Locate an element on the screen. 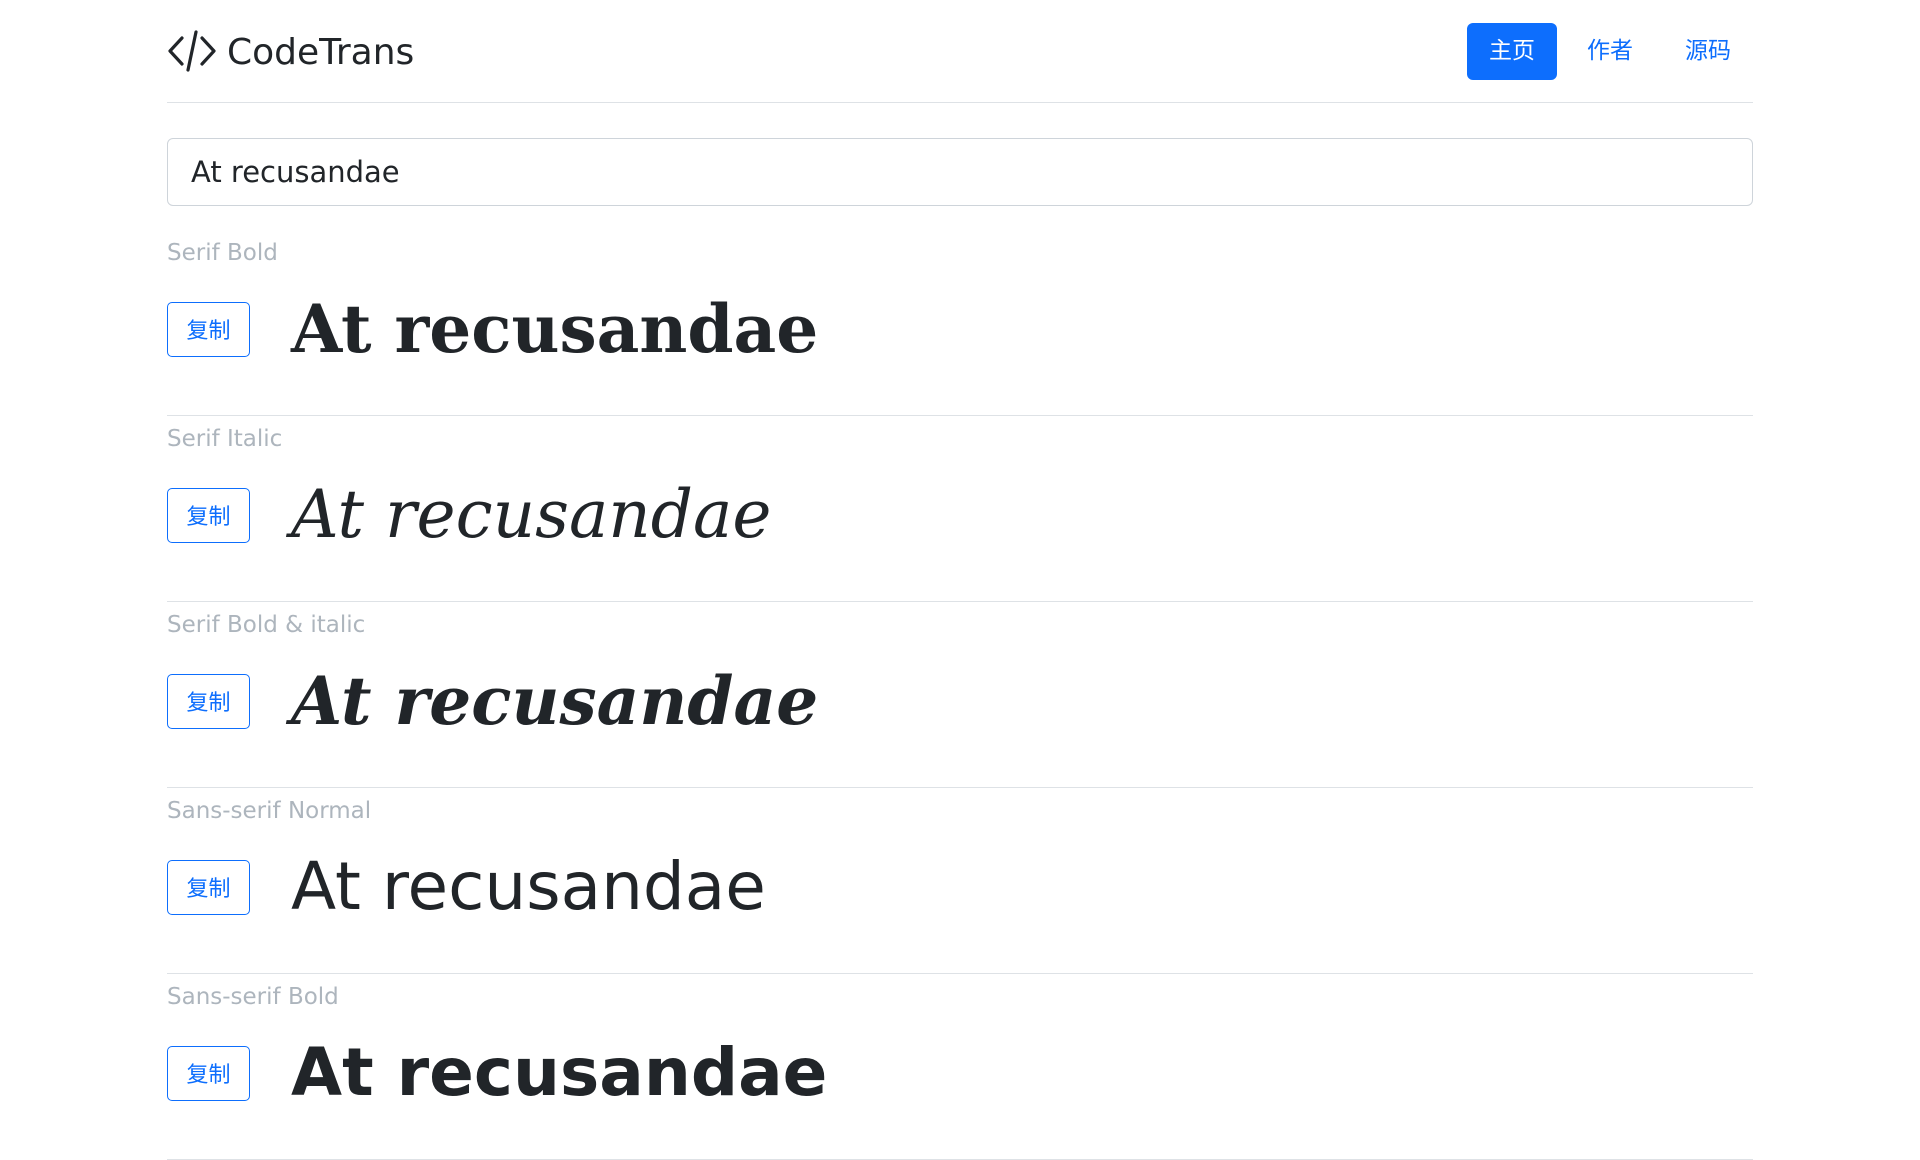  code-icon is located at coordinates (192, 51).